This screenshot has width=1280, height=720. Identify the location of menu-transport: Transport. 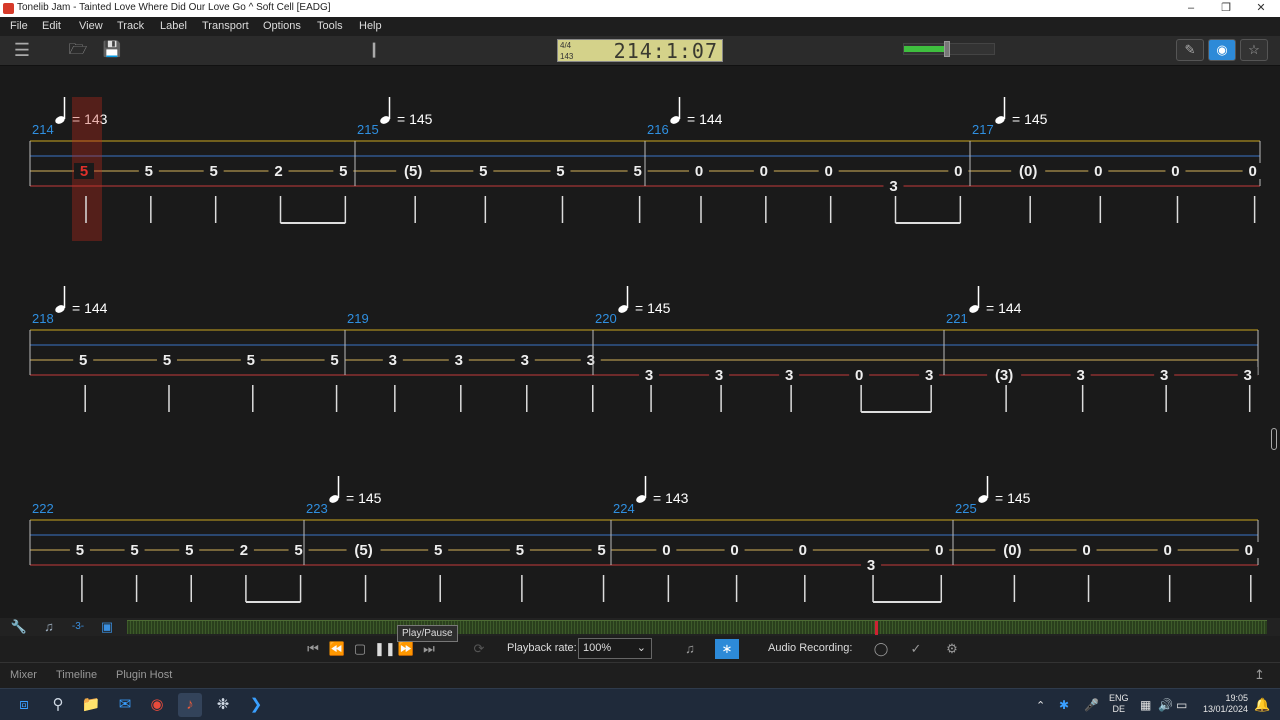
(225, 26).